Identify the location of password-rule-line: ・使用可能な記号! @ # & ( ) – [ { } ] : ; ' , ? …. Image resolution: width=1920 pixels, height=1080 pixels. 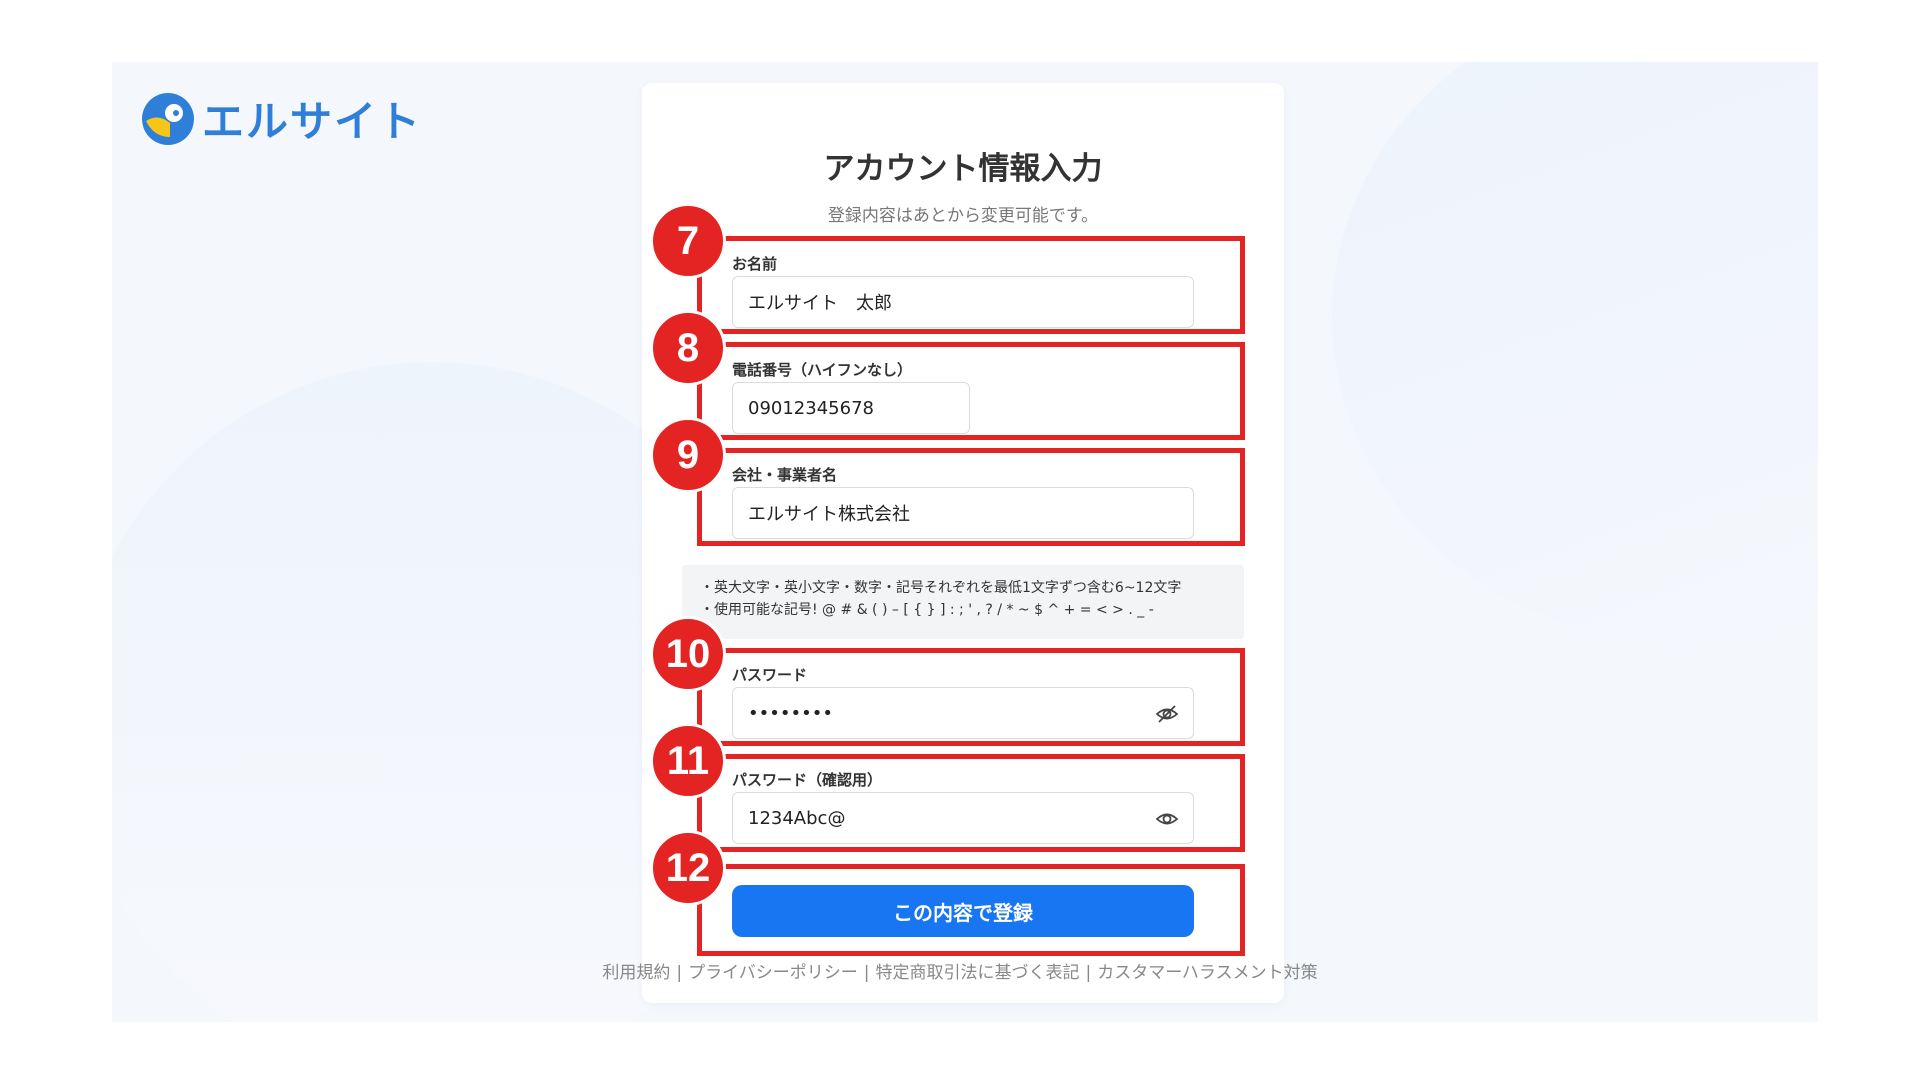
(927, 610).